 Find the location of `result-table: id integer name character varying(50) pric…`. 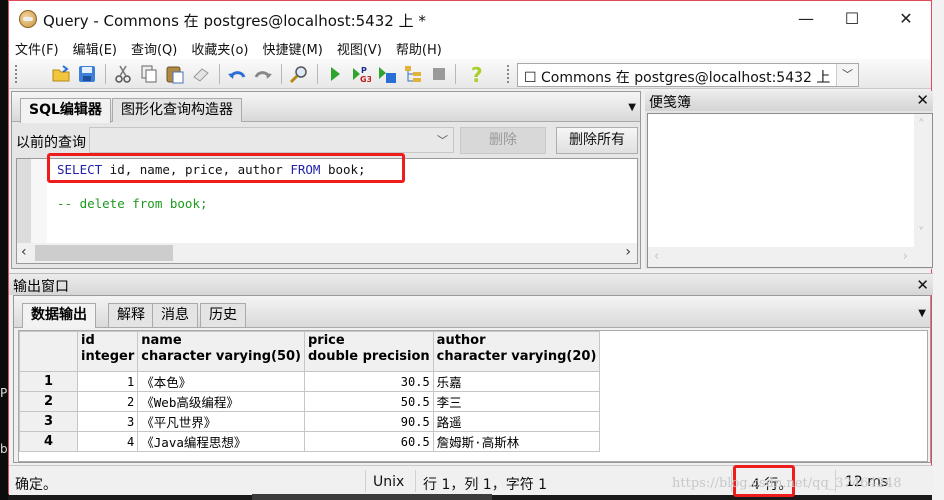

result-table: id integer name character varying(50) pric… is located at coordinates (310, 391).